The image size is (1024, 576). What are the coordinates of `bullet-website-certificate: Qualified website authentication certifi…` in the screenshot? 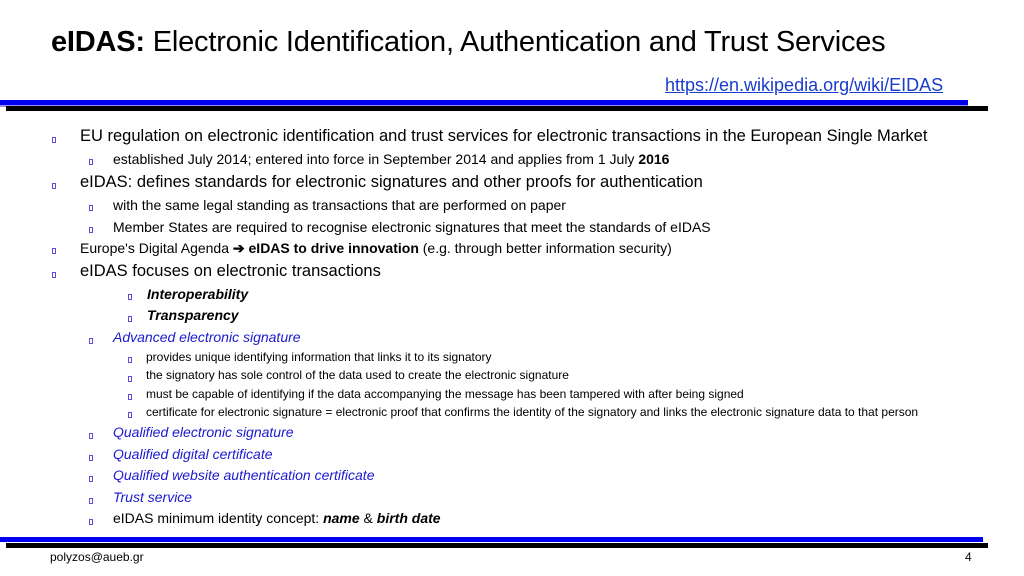 It's located at (244, 475).